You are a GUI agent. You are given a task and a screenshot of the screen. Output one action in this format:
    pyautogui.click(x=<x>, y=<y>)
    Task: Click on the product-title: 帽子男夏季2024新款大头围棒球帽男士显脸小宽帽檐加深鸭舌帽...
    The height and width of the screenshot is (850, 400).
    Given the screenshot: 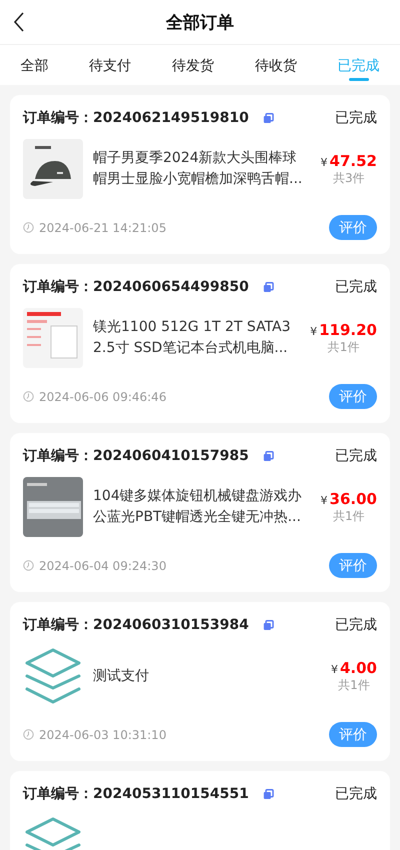 What is the action you would take?
    pyautogui.click(x=202, y=169)
    